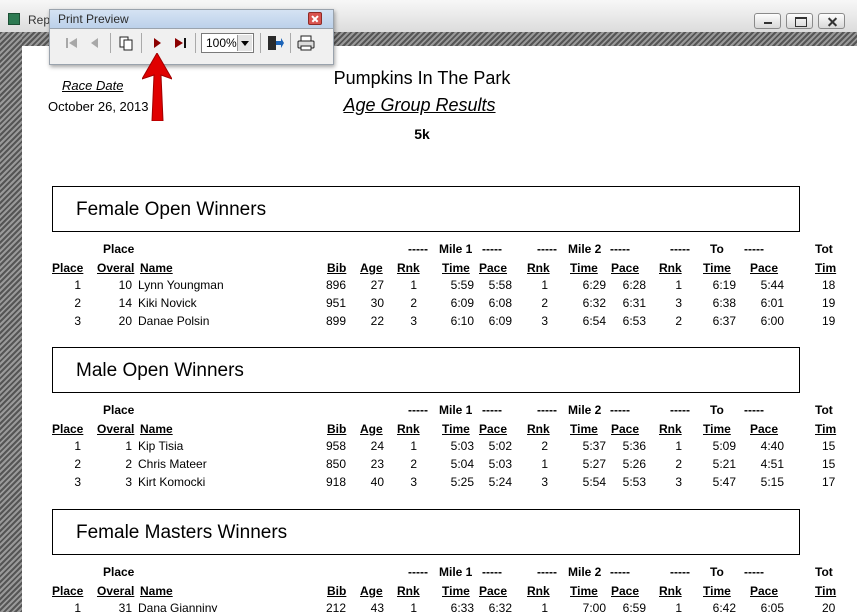  Describe the element at coordinates (336, 446) in the screenshot. I see `table-cell: 958` at that location.